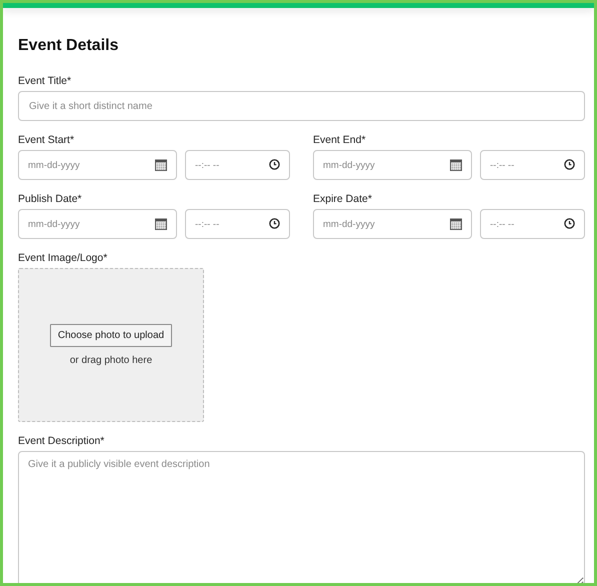 This screenshot has height=586, width=597. What do you see at coordinates (63, 258) in the screenshot?
I see `field-label: Event Image/Logo*` at bounding box center [63, 258].